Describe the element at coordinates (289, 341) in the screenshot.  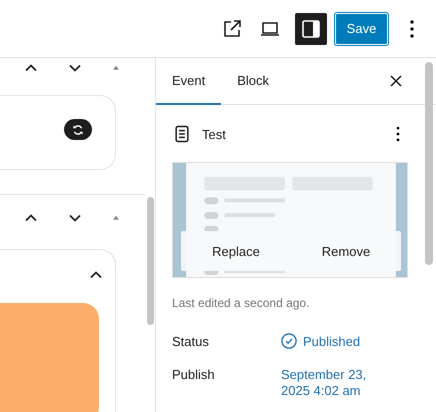
I see `check-circle-icon` at that location.